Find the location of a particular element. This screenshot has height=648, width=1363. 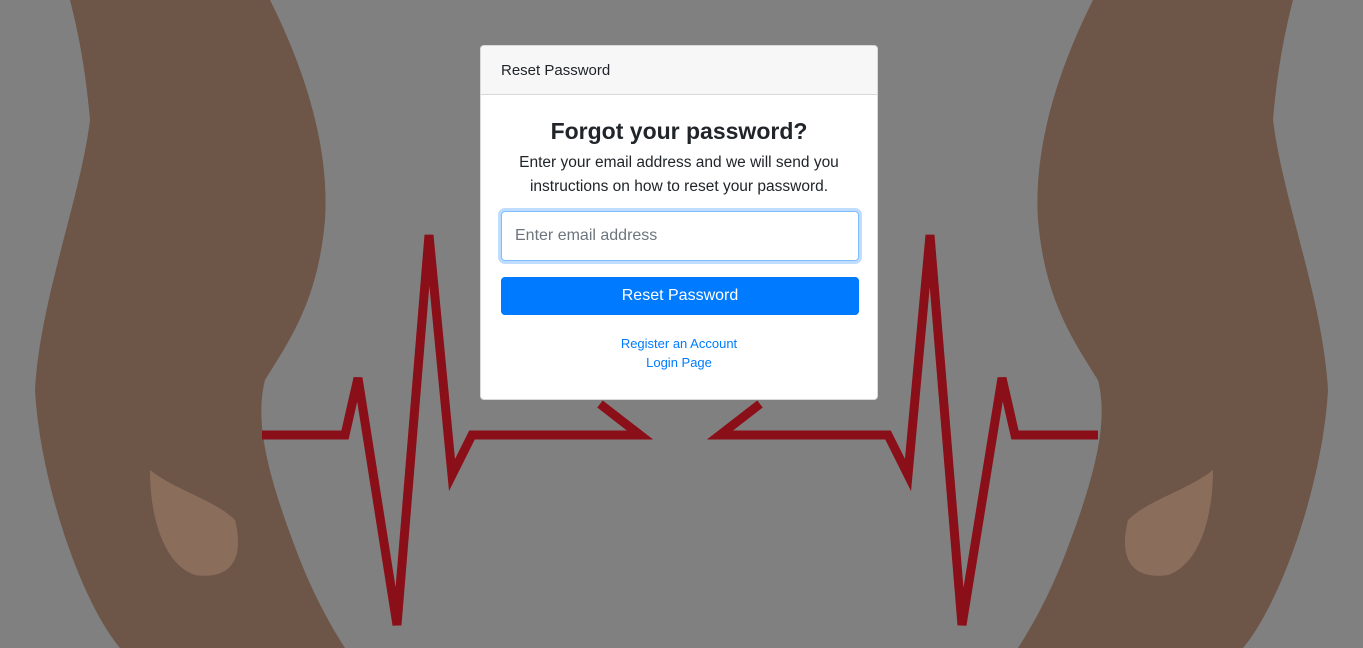

email-input is located at coordinates (680, 236).